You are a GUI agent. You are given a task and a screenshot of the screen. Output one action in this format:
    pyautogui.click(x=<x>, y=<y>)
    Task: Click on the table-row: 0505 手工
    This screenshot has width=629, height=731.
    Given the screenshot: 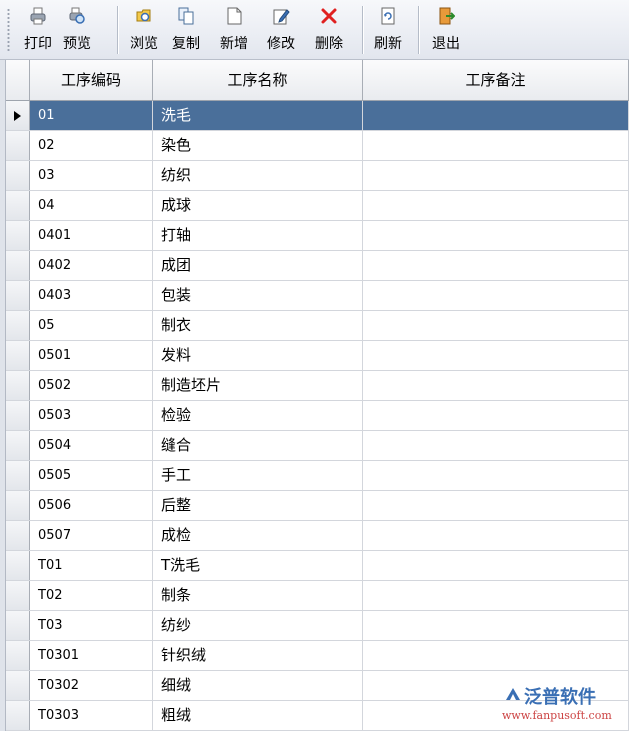 What is the action you would take?
    pyautogui.click(x=317, y=476)
    